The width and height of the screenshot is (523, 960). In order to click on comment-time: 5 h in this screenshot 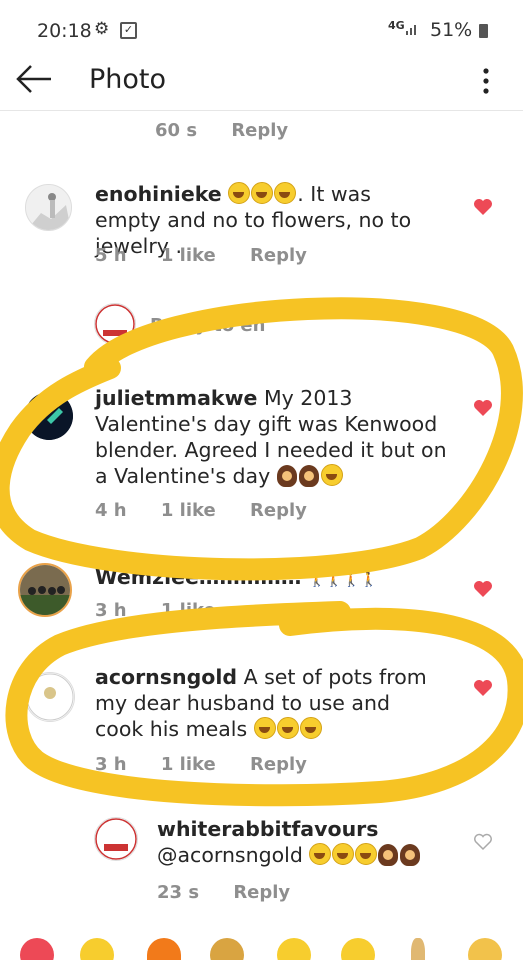, I will do `click(111, 255)`.